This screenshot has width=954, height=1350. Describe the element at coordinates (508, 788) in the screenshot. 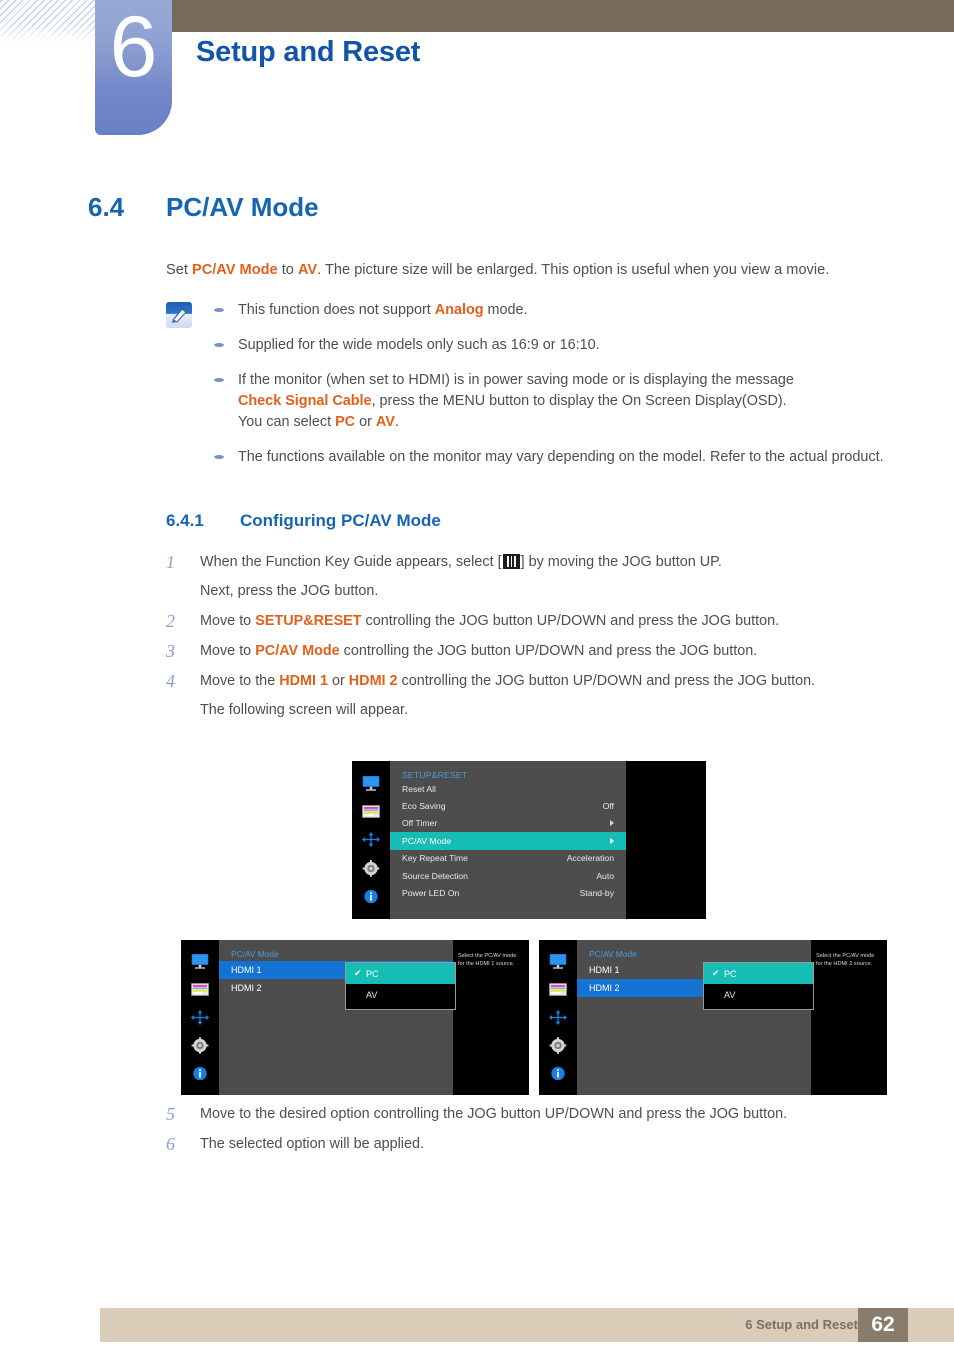

I see `menu-item-reset-all: Reset All` at that location.